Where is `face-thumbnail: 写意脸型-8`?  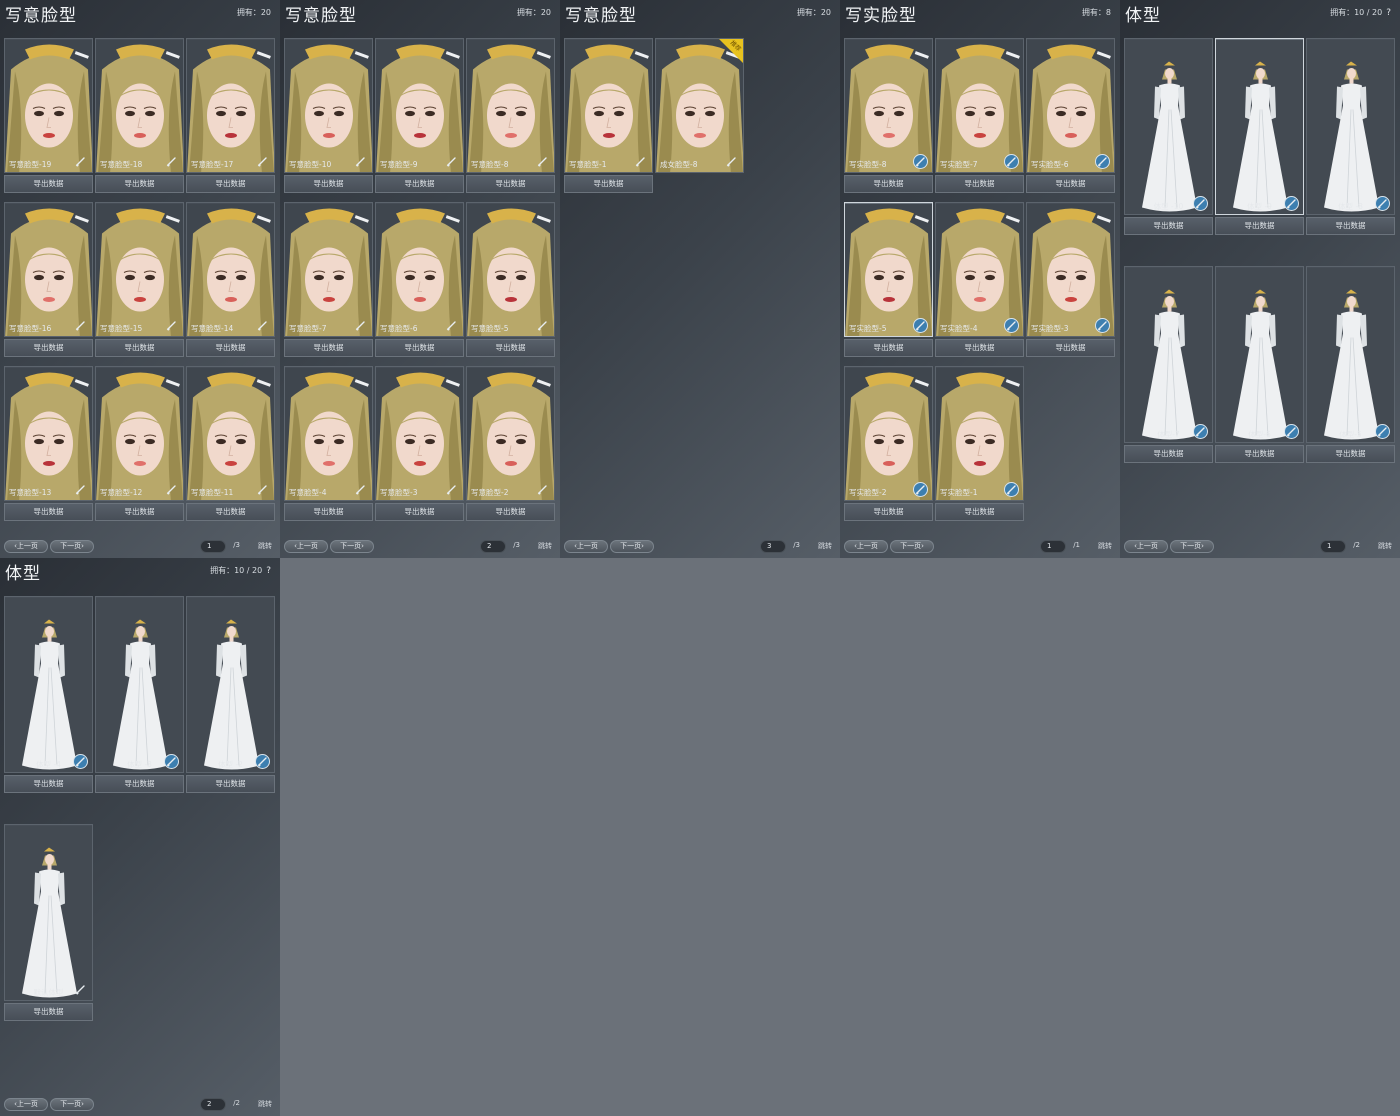
face-thumbnail: 写意脸型-8 is located at coordinates (510, 105).